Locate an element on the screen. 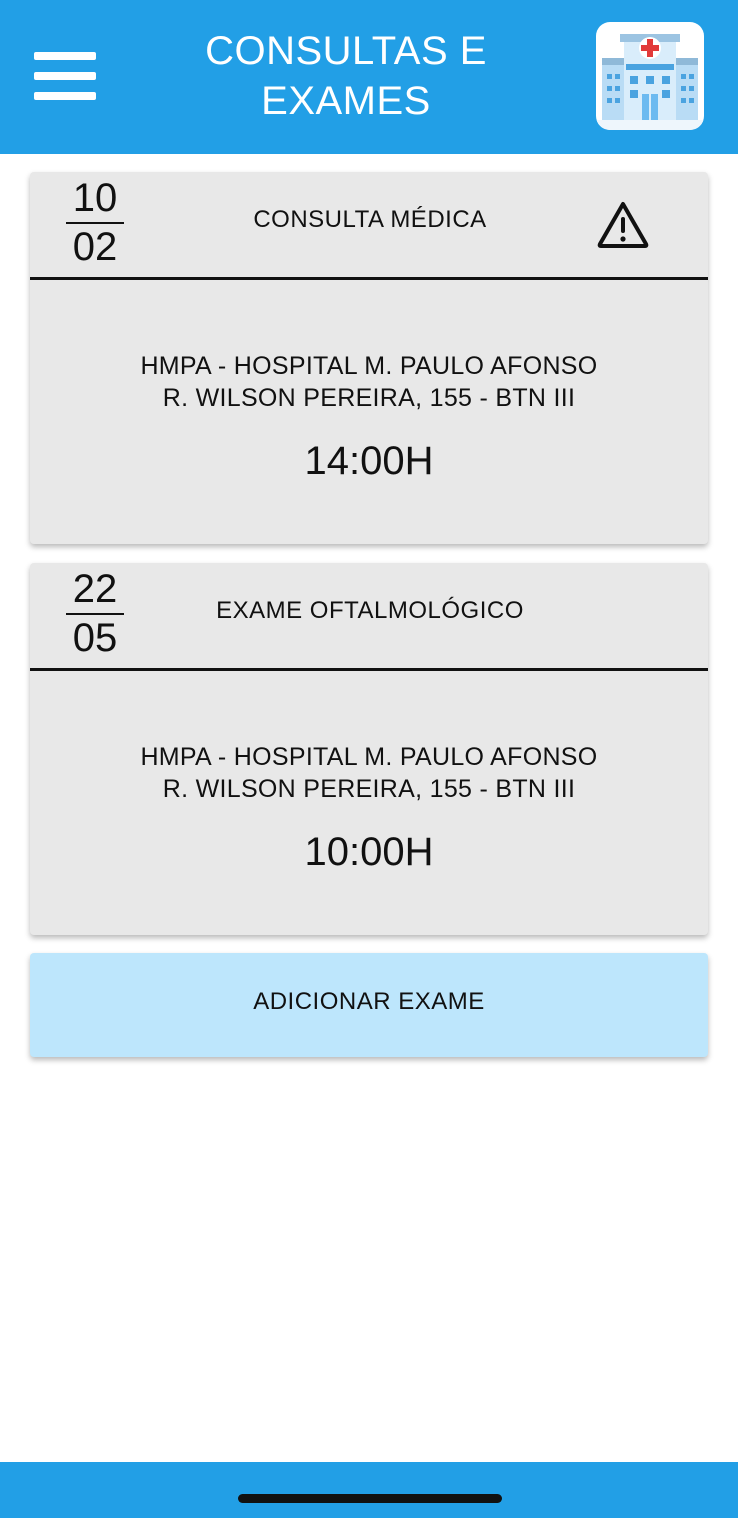 The height and width of the screenshot is (1518, 738). menu-button is located at coordinates (66, 76).